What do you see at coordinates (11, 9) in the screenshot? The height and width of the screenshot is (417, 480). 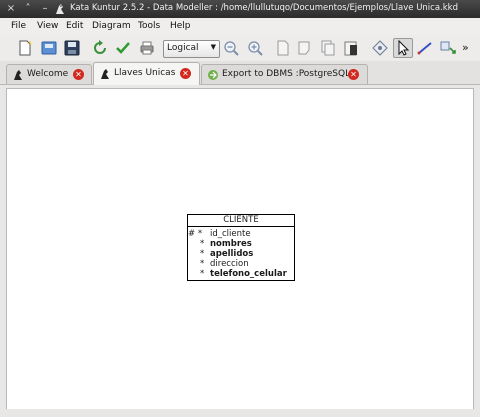 I see `close-window-button: ×` at bounding box center [11, 9].